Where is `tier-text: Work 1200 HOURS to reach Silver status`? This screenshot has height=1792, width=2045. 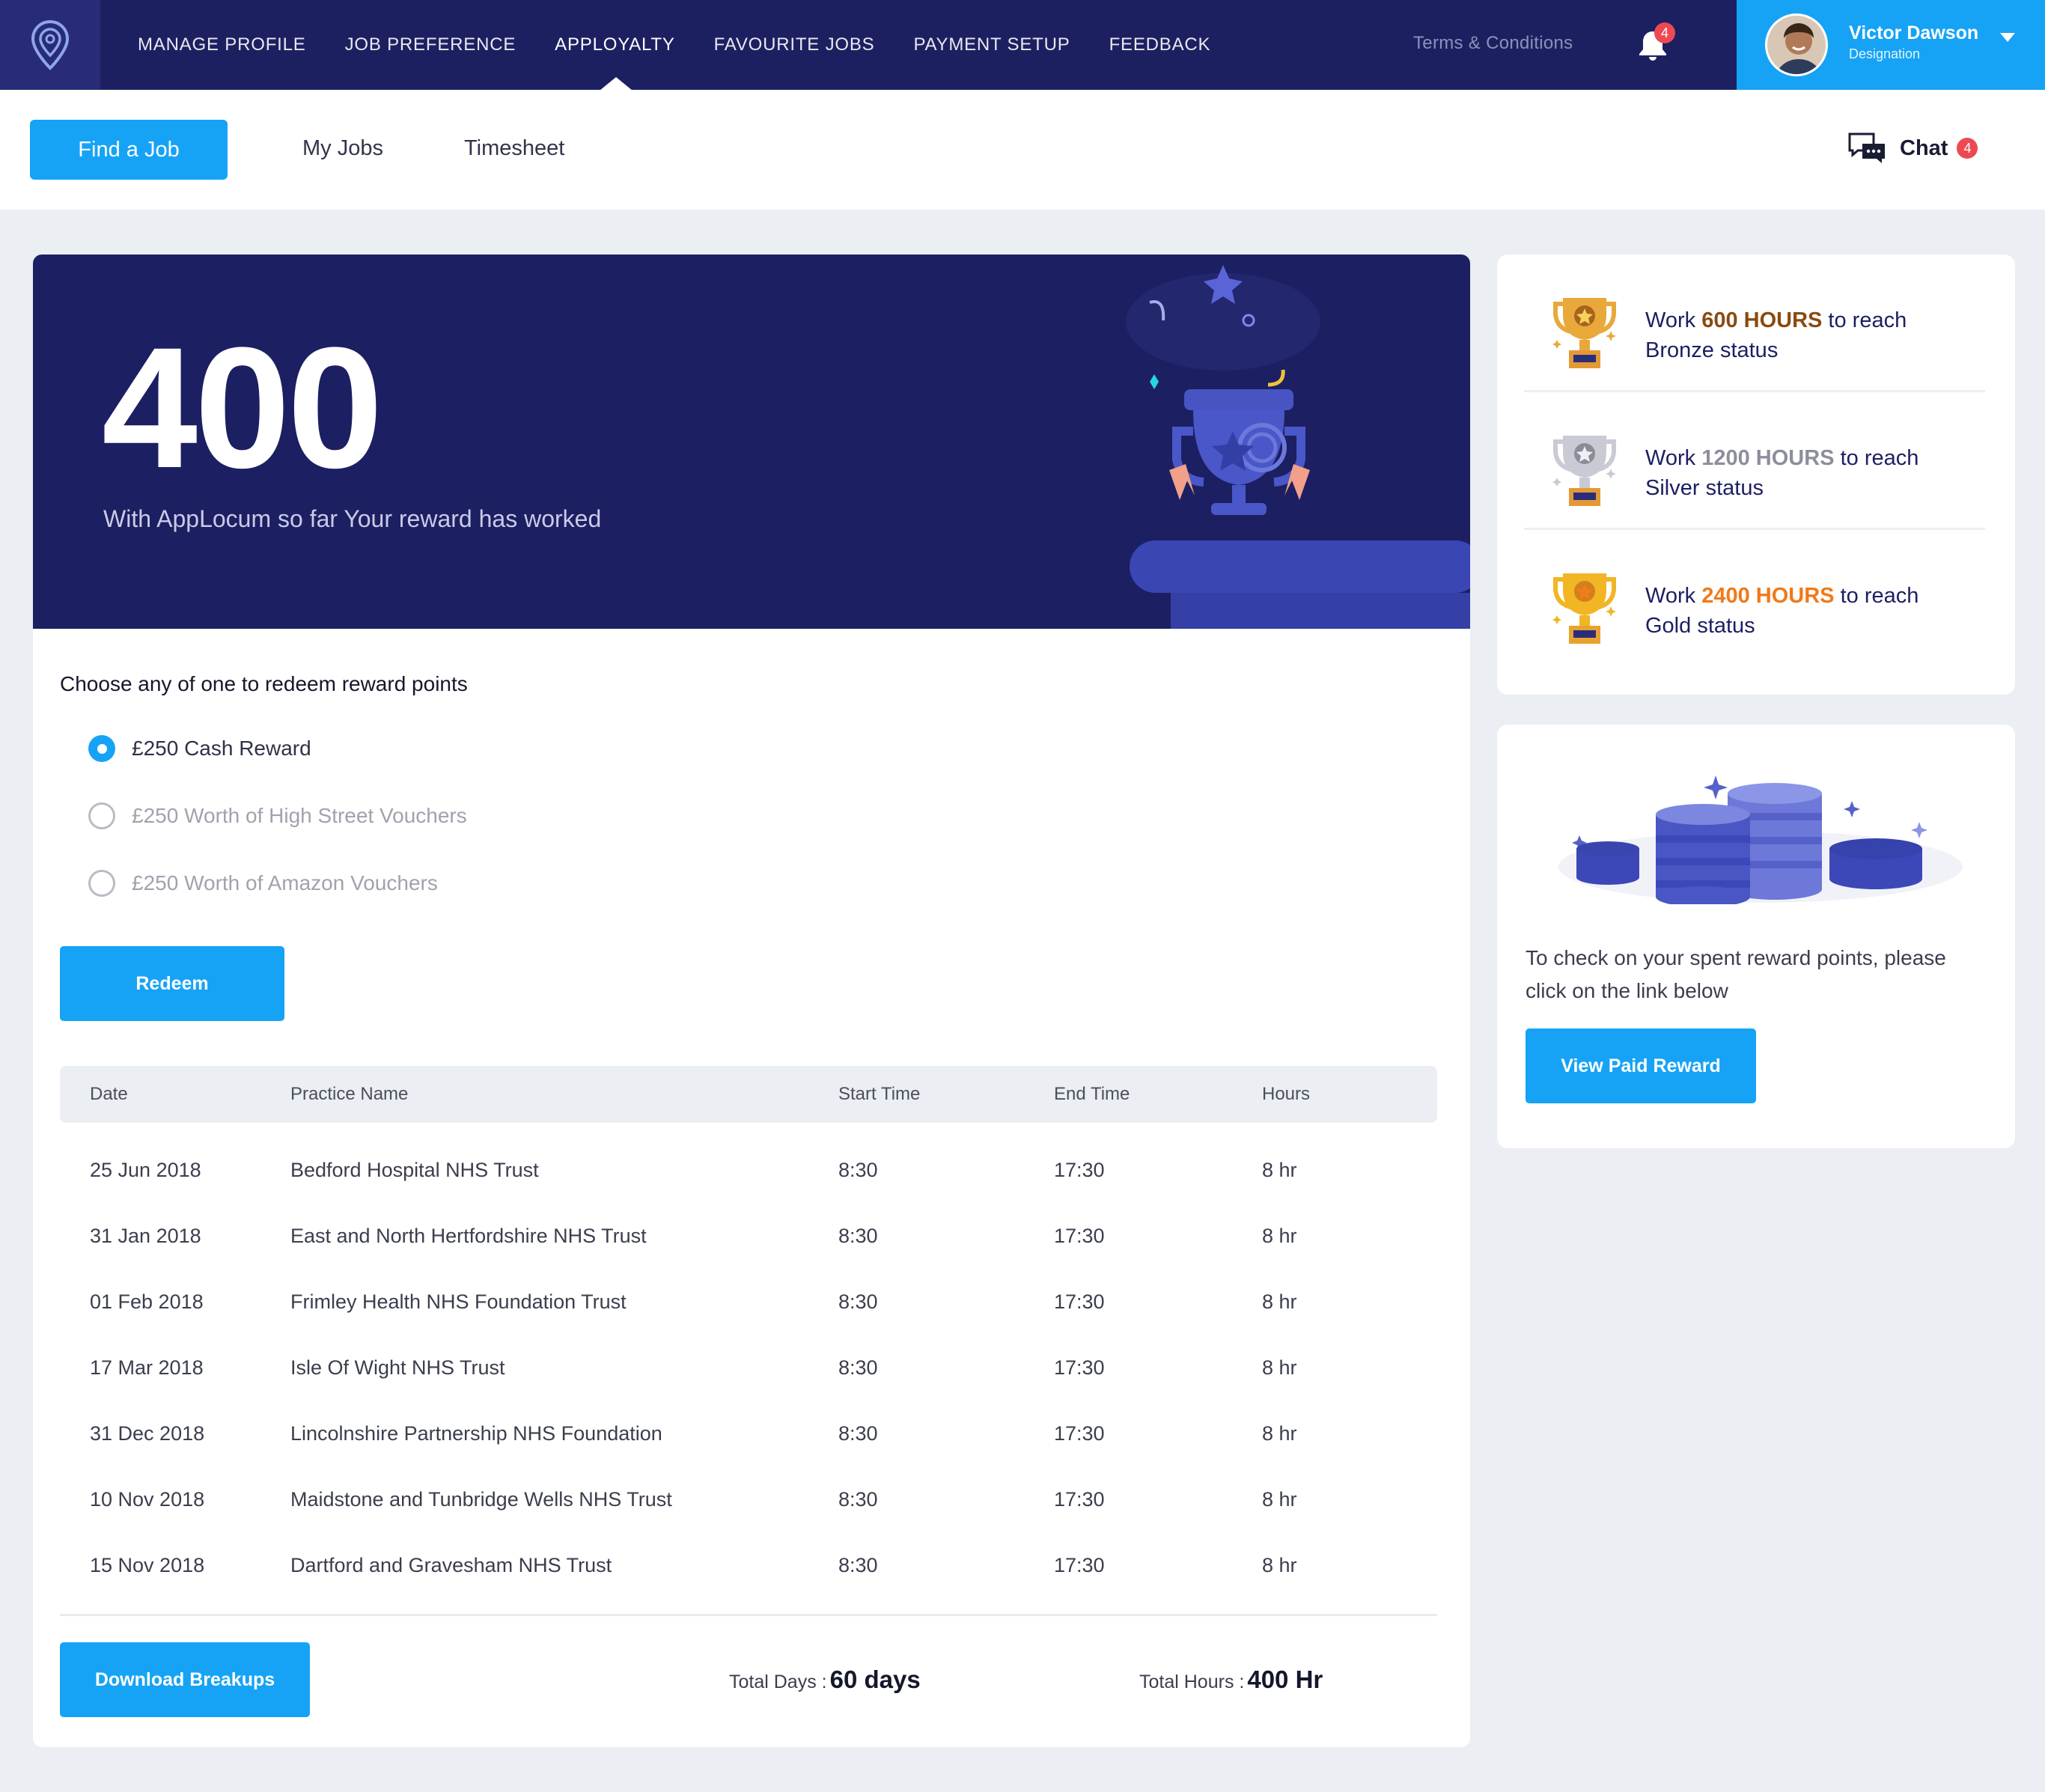 tier-text: Work 1200 HOURS to reach Silver status is located at coordinates (1782, 473).